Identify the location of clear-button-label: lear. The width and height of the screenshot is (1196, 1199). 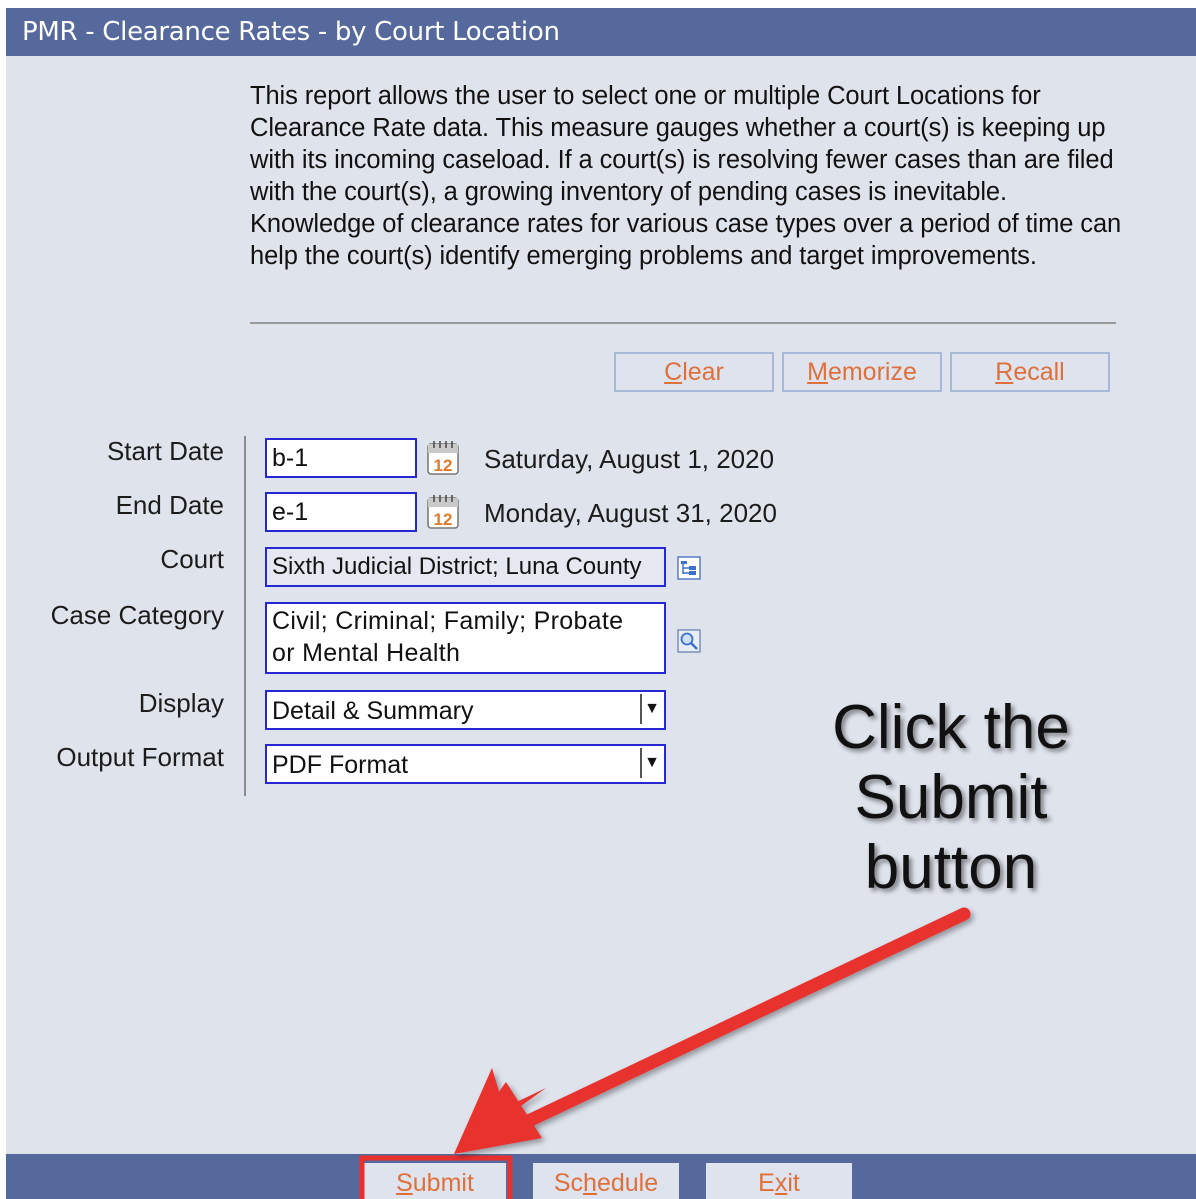
(703, 372).